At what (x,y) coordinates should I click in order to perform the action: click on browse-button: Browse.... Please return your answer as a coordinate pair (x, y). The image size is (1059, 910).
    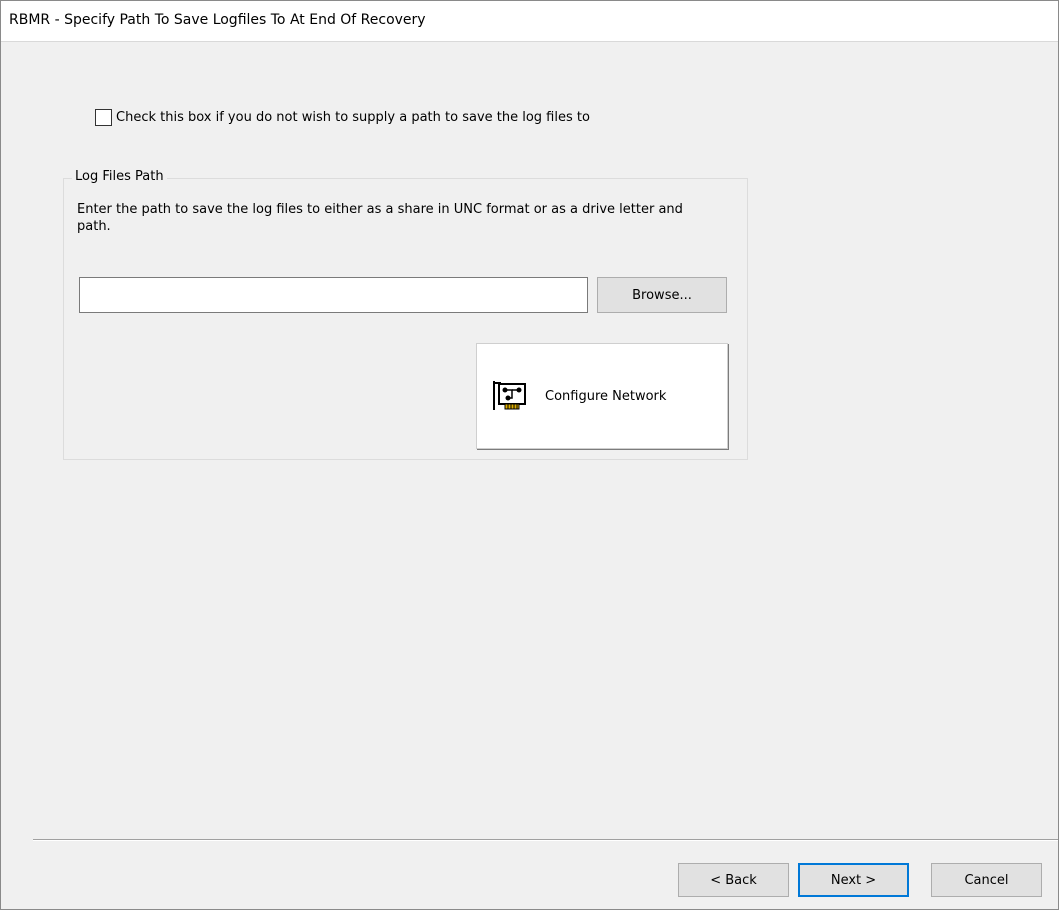
    Looking at the image, I should click on (662, 295).